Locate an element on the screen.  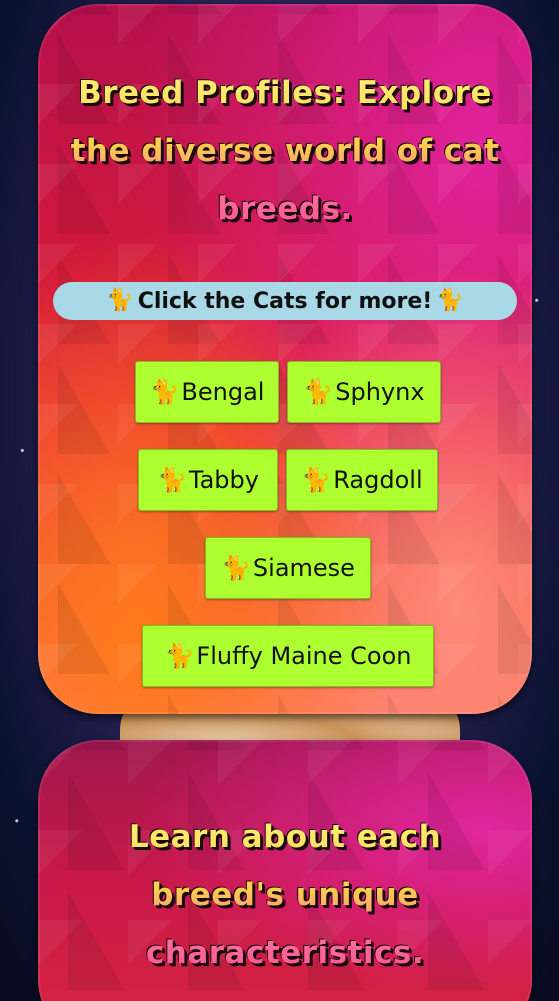
breed-button-bengal: 🐈 Bengal is located at coordinates (207, 392).